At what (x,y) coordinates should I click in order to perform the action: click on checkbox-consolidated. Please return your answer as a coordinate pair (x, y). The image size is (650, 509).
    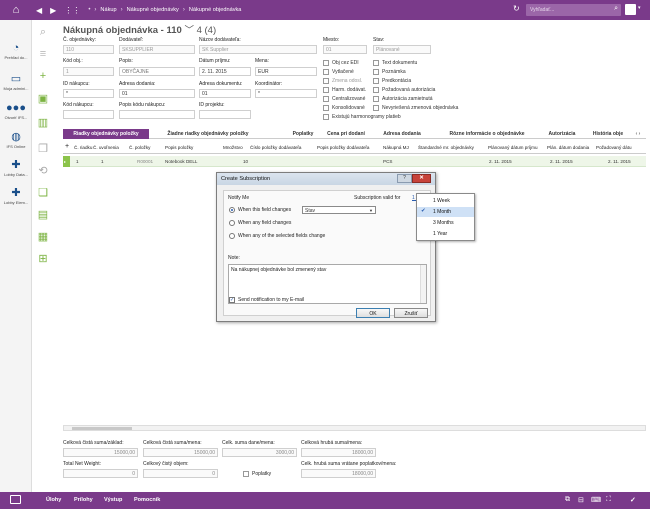
    Looking at the image, I should click on (326, 108).